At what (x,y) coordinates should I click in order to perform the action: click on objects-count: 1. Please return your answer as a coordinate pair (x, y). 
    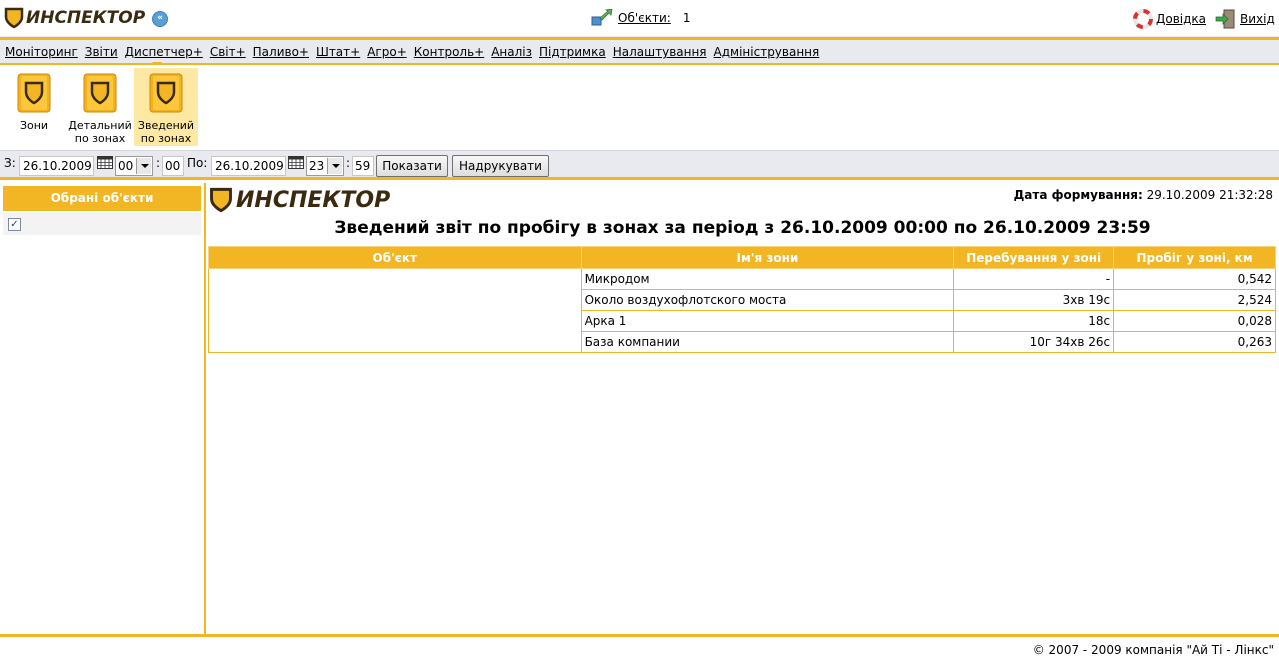
    Looking at the image, I should click on (686, 18).